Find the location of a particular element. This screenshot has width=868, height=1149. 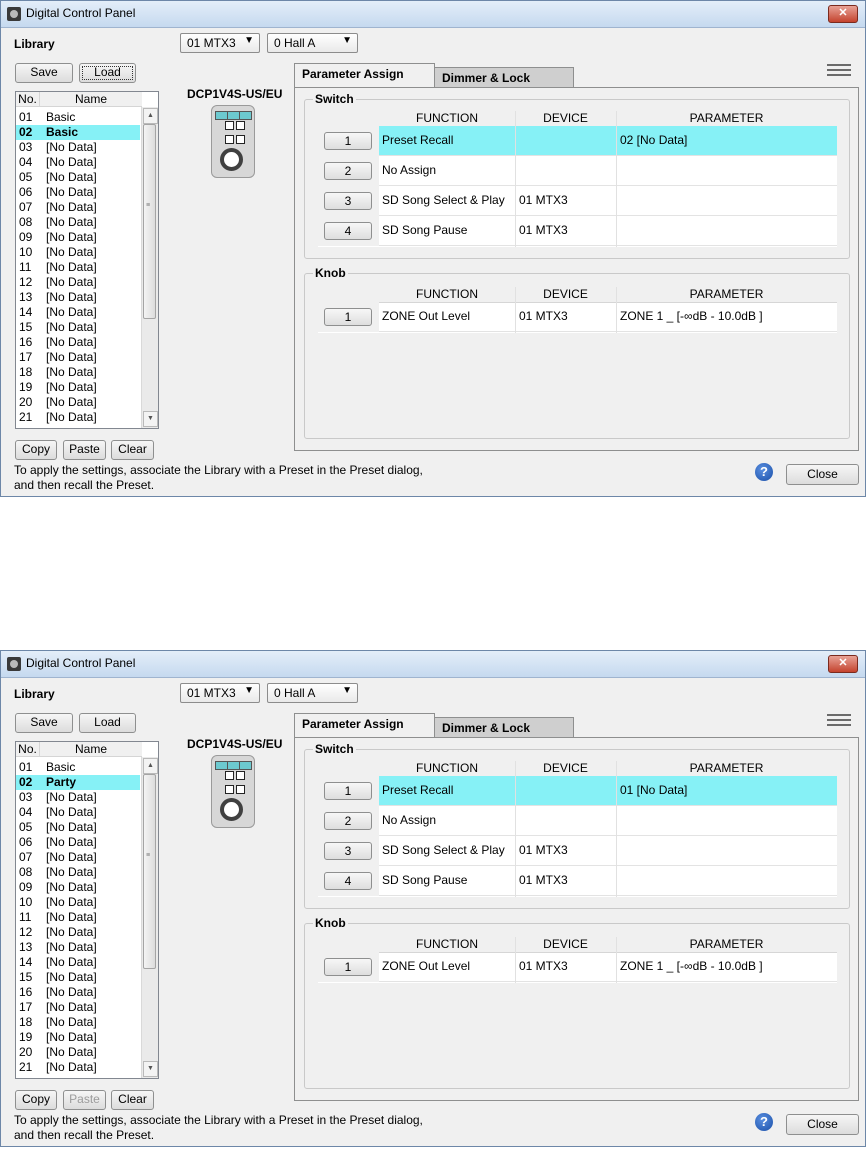

list-item: 02 Party is located at coordinates (78, 782).